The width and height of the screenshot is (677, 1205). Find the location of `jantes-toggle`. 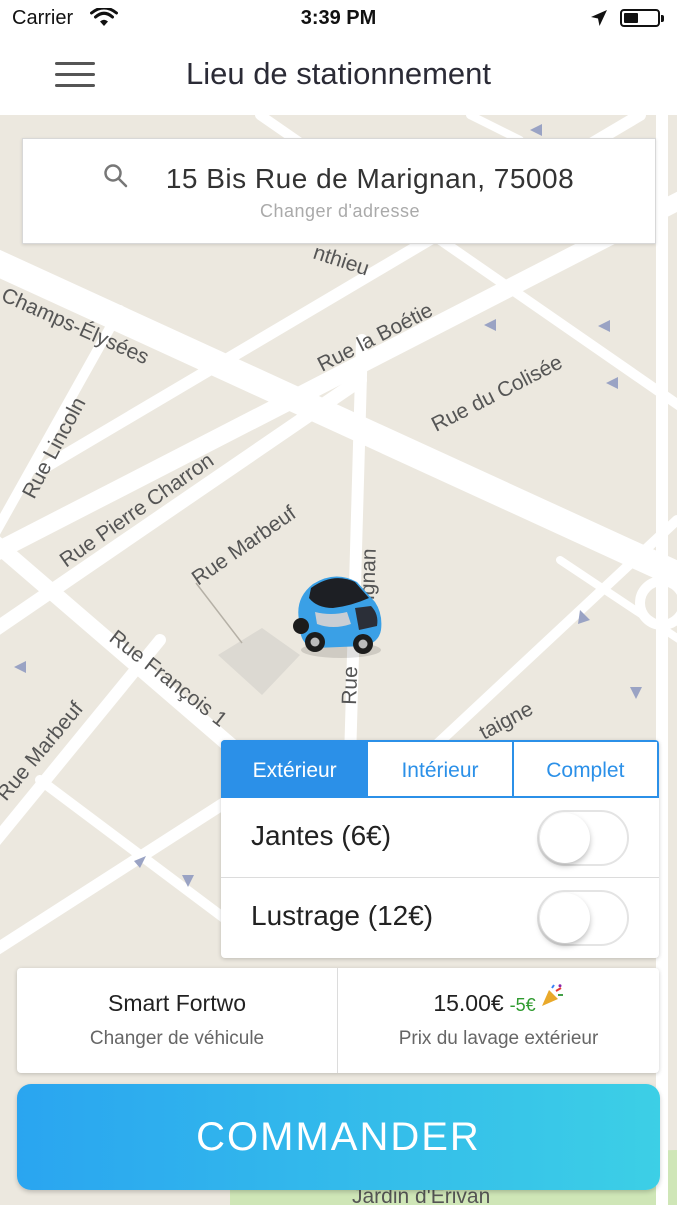

jantes-toggle is located at coordinates (583, 838).